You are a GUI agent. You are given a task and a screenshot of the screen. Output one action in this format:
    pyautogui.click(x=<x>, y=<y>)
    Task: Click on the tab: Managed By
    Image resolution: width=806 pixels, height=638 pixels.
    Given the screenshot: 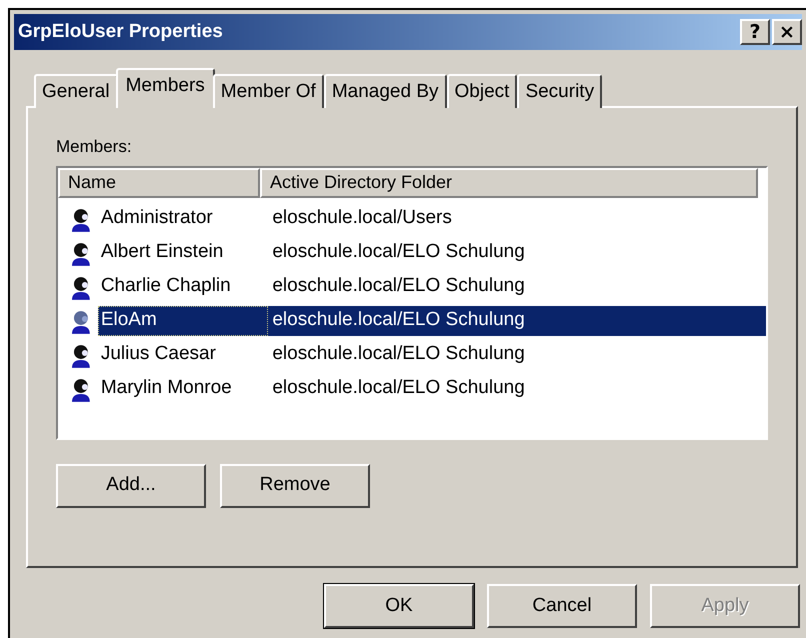 What is the action you would take?
    pyautogui.click(x=385, y=91)
    